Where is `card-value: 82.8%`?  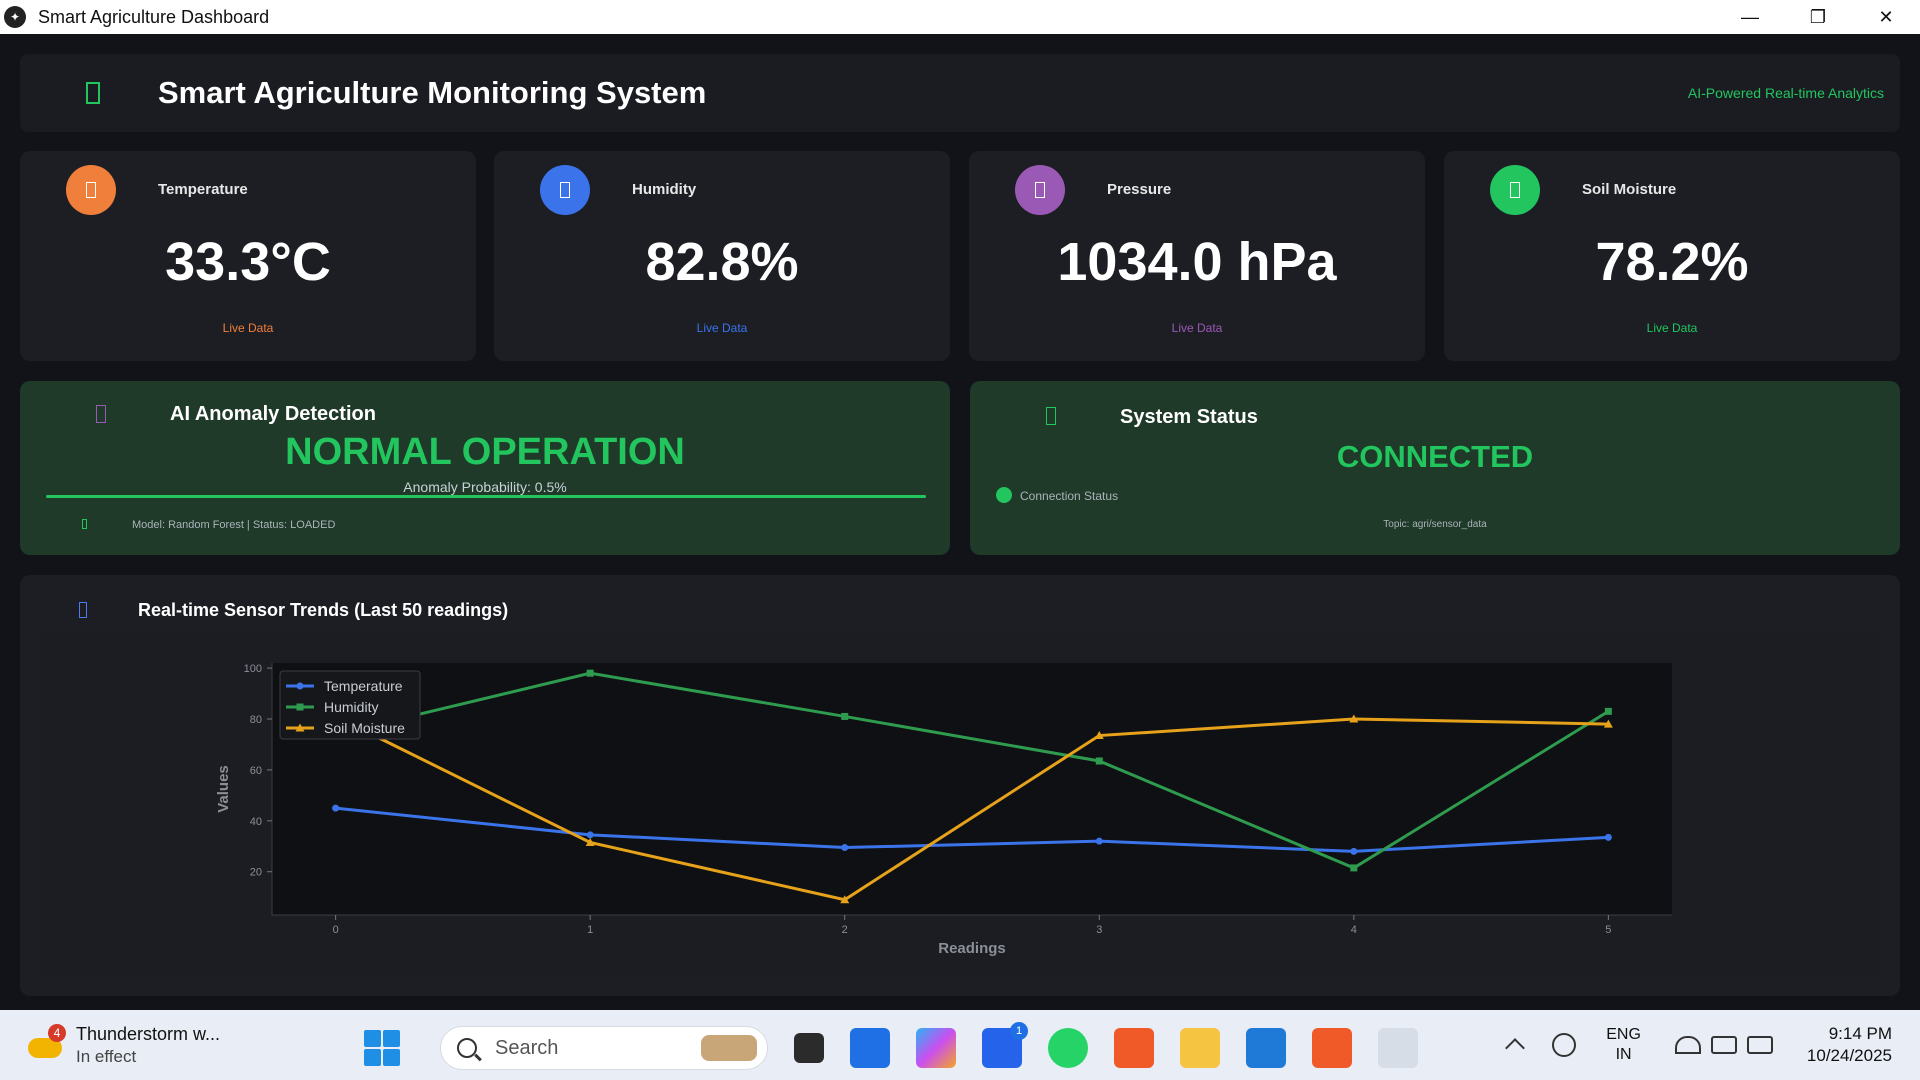 card-value: 82.8% is located at coordinates (722, 262).